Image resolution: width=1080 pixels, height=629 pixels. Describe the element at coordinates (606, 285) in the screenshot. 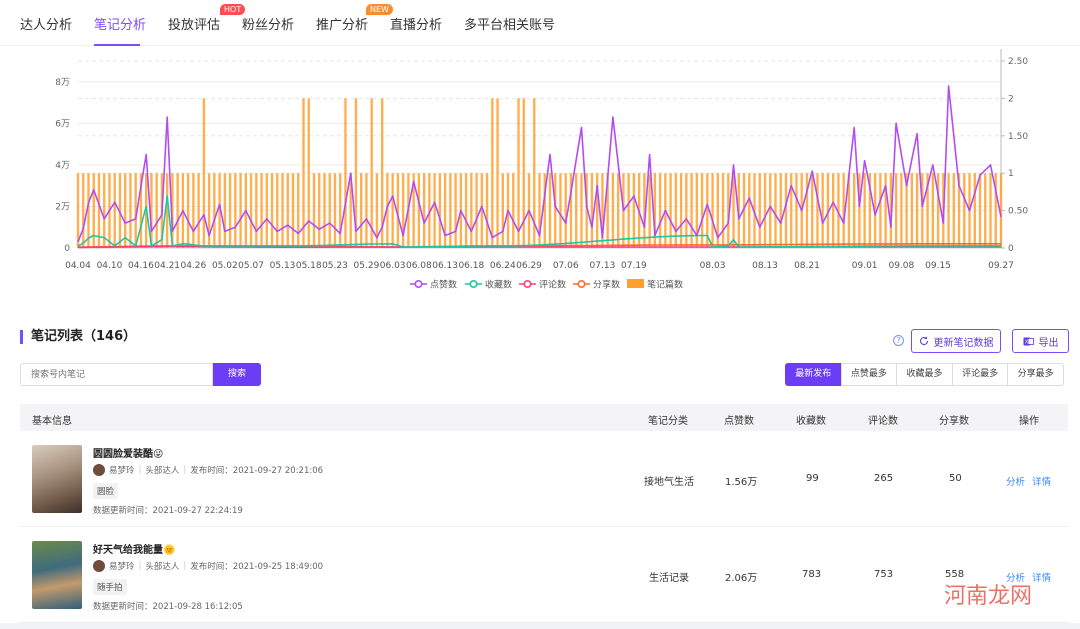

I see `legend-label: 分享数` at that location.